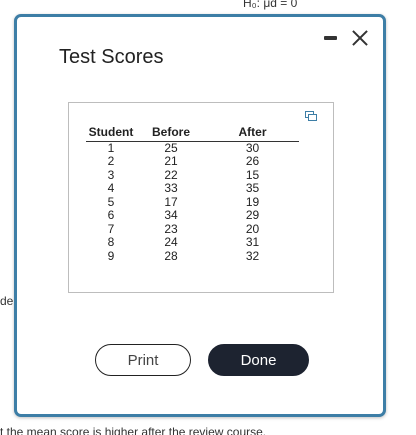  What do you see at coordinates (192, 148) in the screenshot?
I see `table-row: 1 25 30` at bounding box center [192, 148].